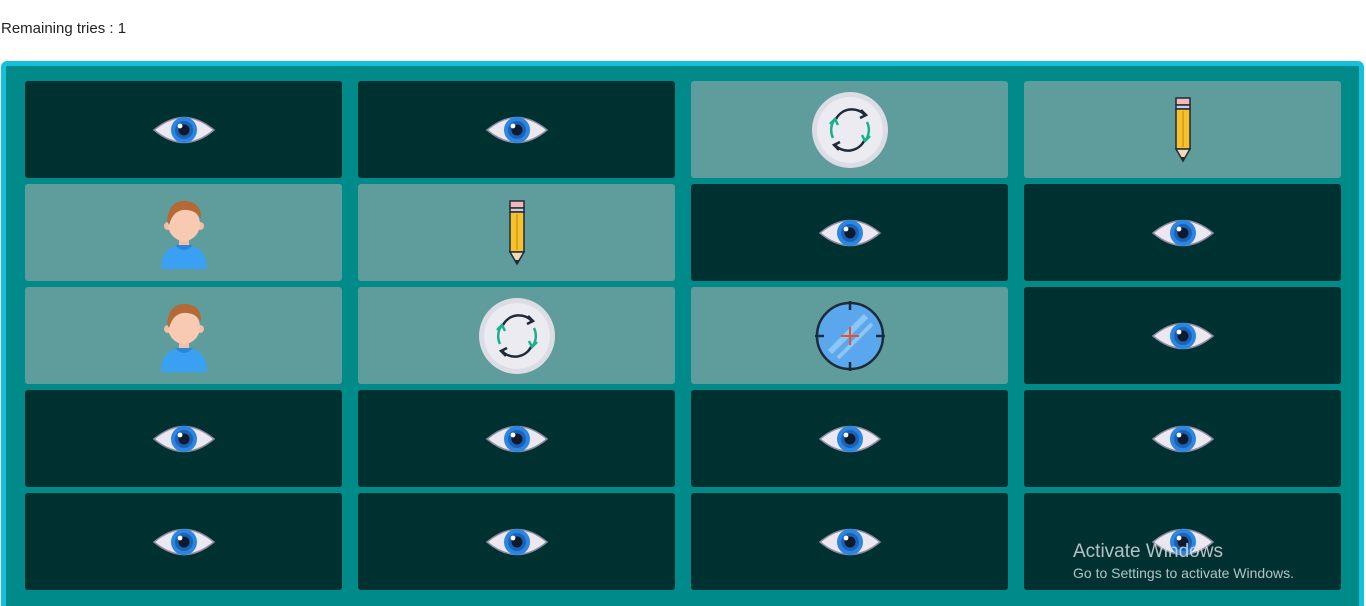  Describe the element at coordinates (64, 28) in the screenshot. I see `remaining-tries-label: Remaining tries : 1` at that location.